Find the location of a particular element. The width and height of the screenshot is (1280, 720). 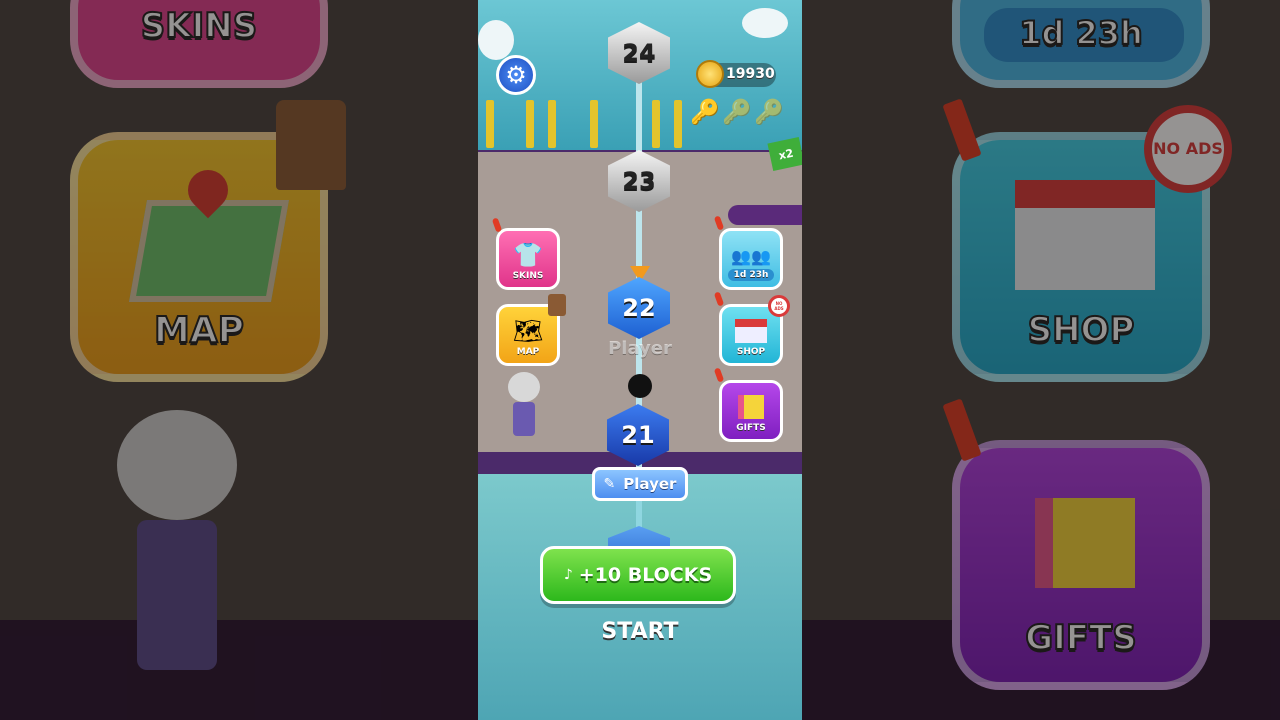

multiplier-sign: x2 is located at coordinates (784, 154).